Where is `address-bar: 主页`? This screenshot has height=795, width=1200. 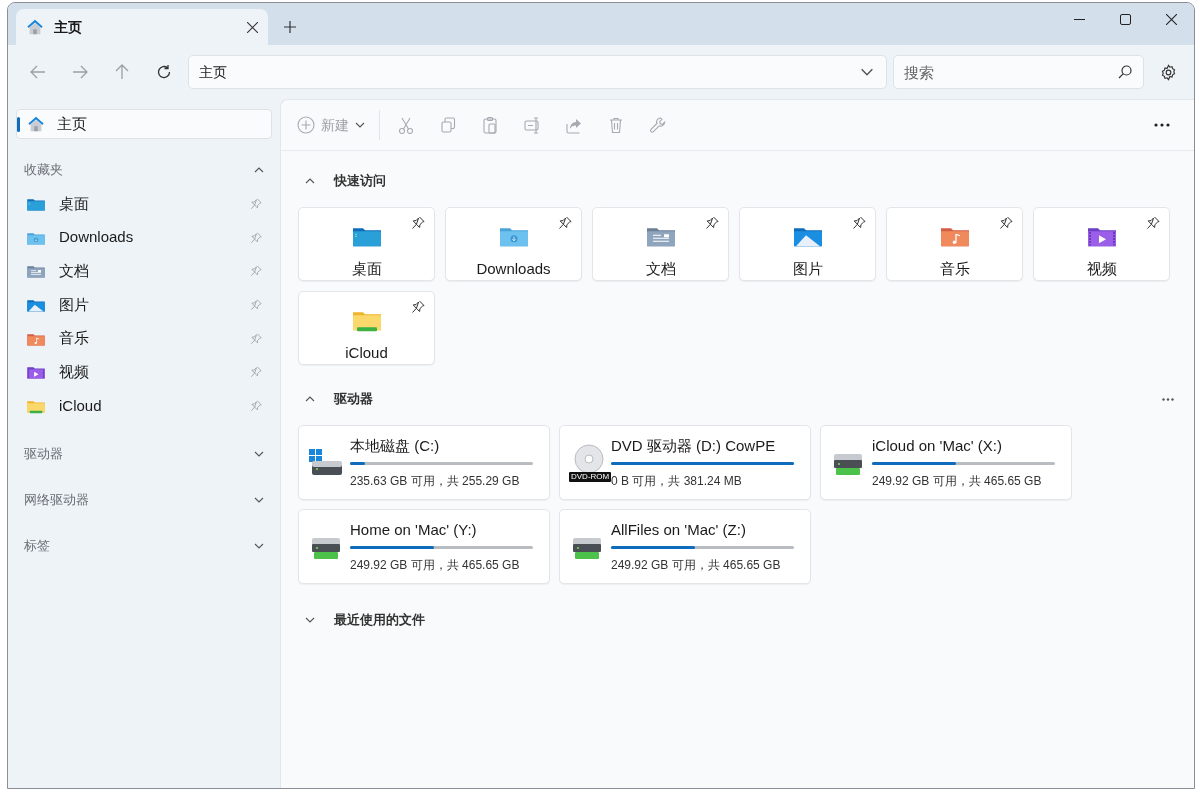 address-bar: 主页 is located at coordinates (537, 72).